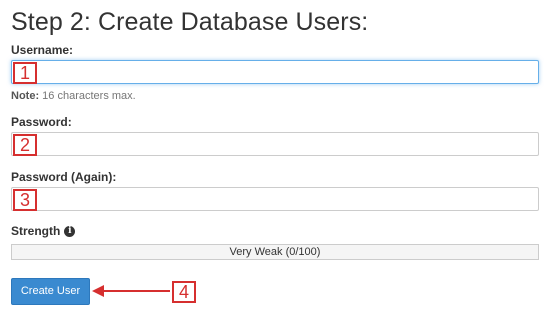 The width and height of the screenshot is (551, 315). I want to click on annotation-marker-2: 2, so click(25, 145).